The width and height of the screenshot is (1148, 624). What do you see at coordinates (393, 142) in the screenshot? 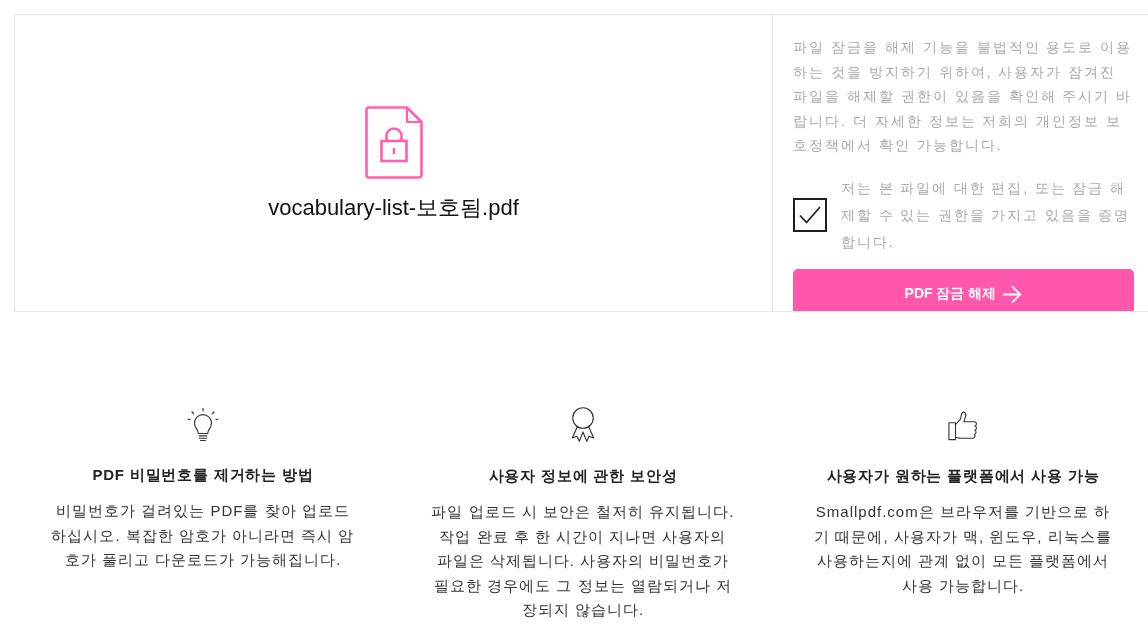
I see `locked-file-icon` at bounding box center [393, 142].